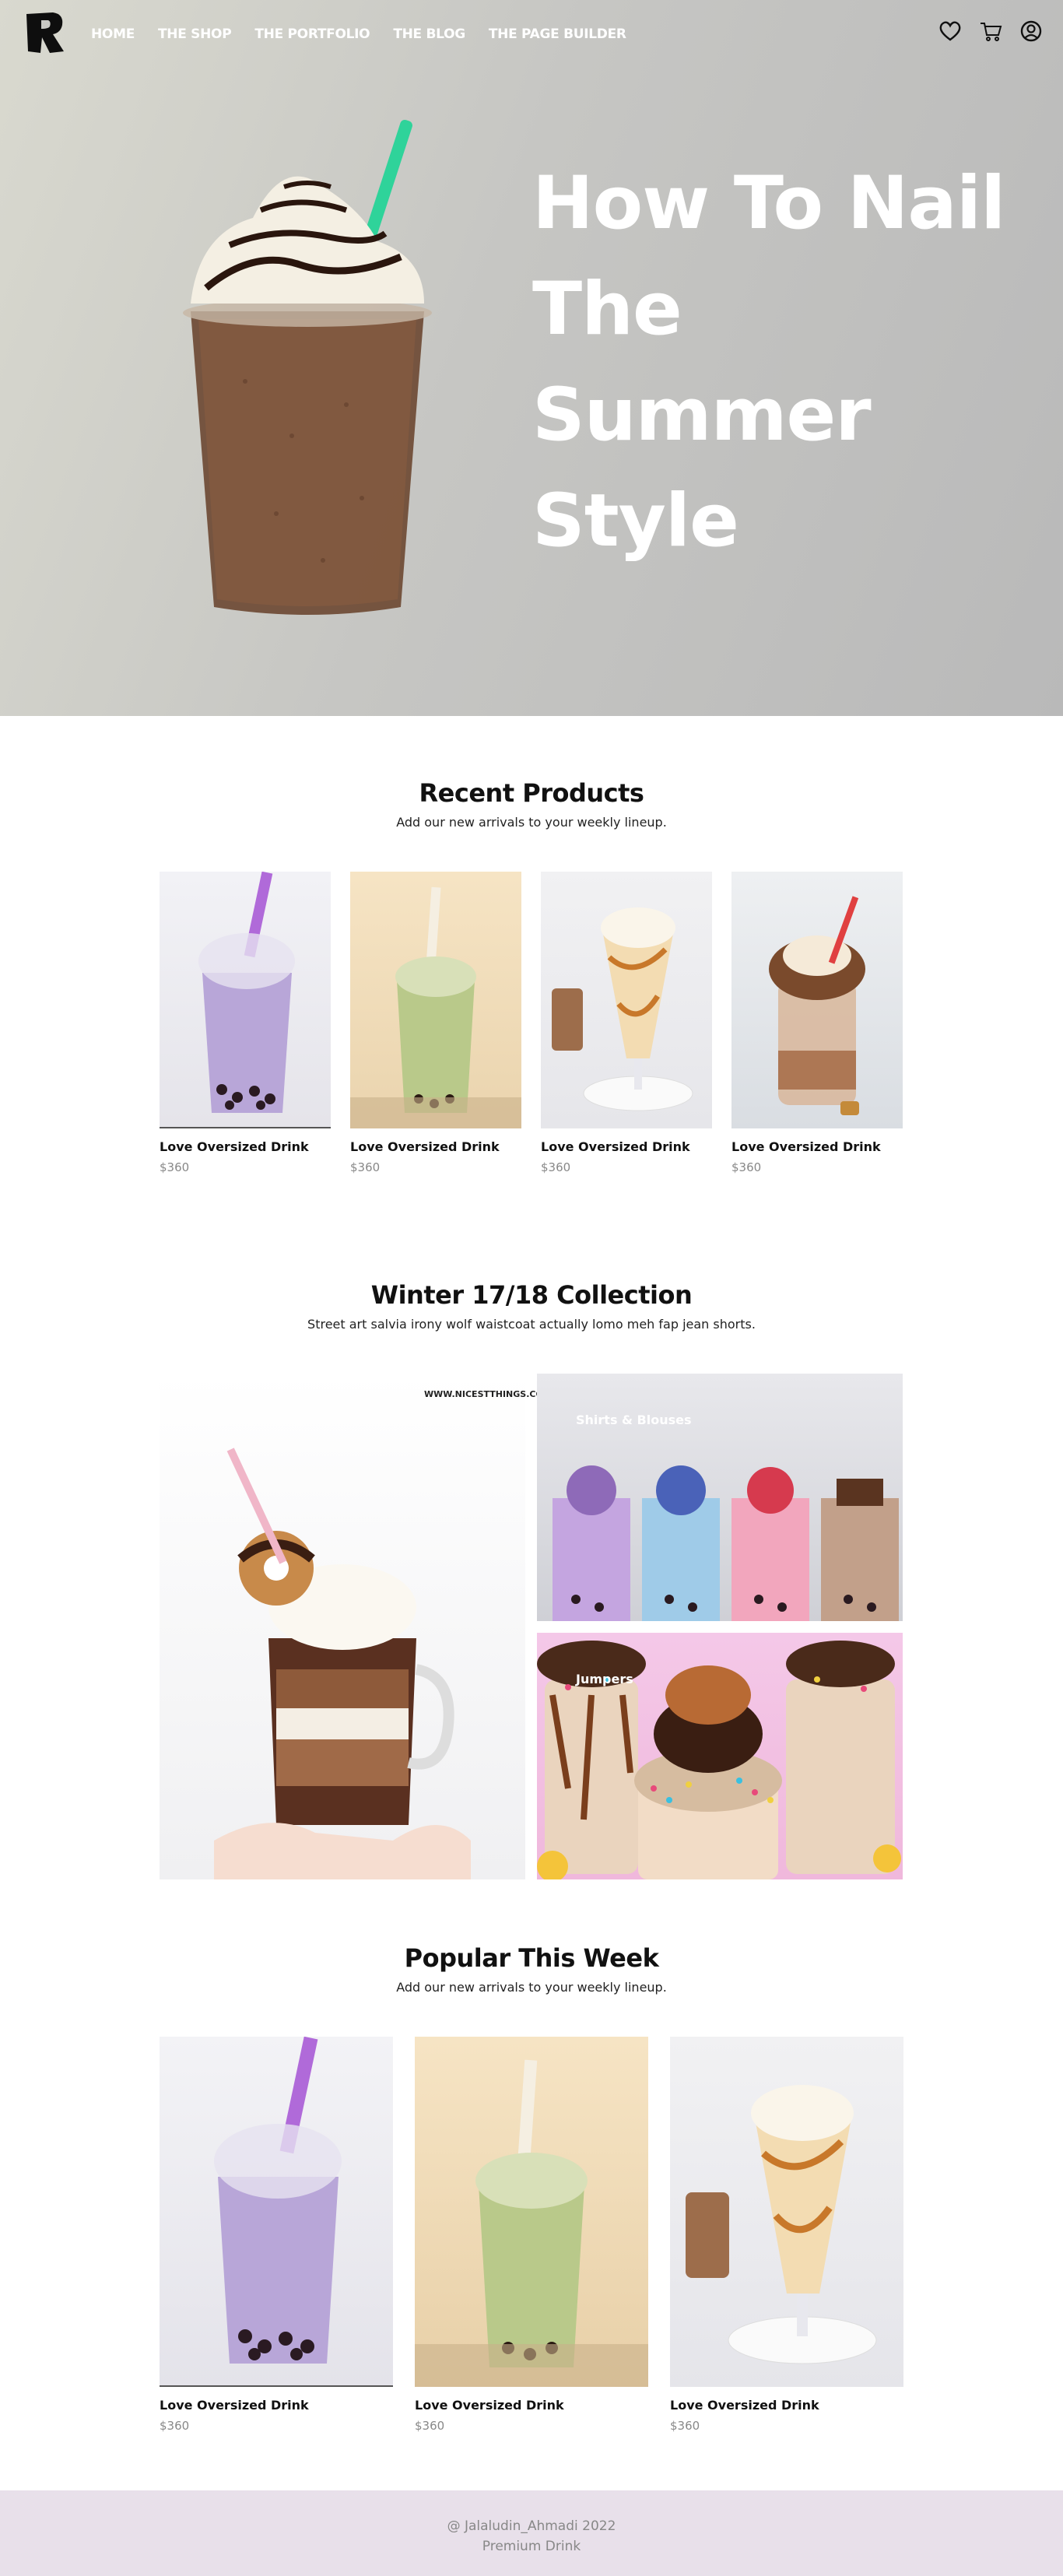 The image size is (1063, 2576). What do you see at coordinates (817, 1006) in the screenshot?
I see `freakshake-illustration` at bounding box center [817, 1006].